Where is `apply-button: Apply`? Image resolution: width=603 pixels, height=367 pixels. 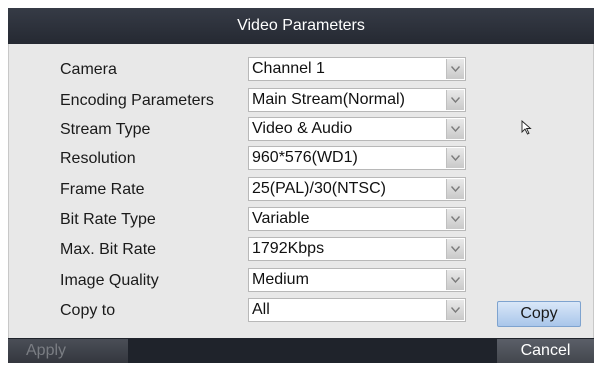
apply-button: Apply is located at coordinates (68, 351).